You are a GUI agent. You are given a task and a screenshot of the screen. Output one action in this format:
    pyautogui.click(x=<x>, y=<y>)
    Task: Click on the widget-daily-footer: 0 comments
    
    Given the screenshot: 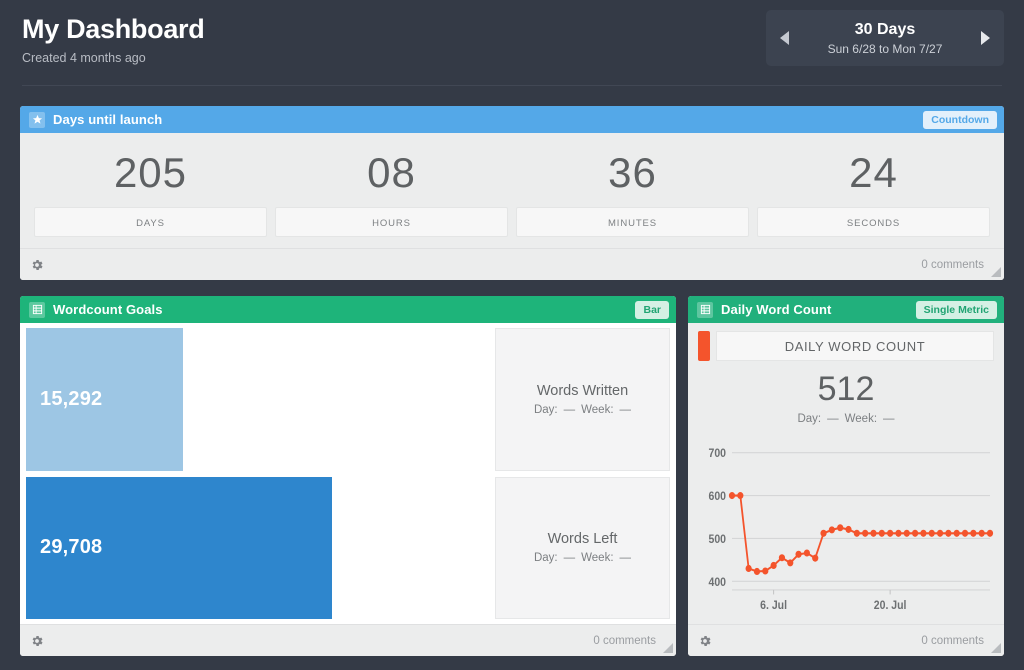 What is the action you would take?
    pyautogui.click(x=846, y=640)
    